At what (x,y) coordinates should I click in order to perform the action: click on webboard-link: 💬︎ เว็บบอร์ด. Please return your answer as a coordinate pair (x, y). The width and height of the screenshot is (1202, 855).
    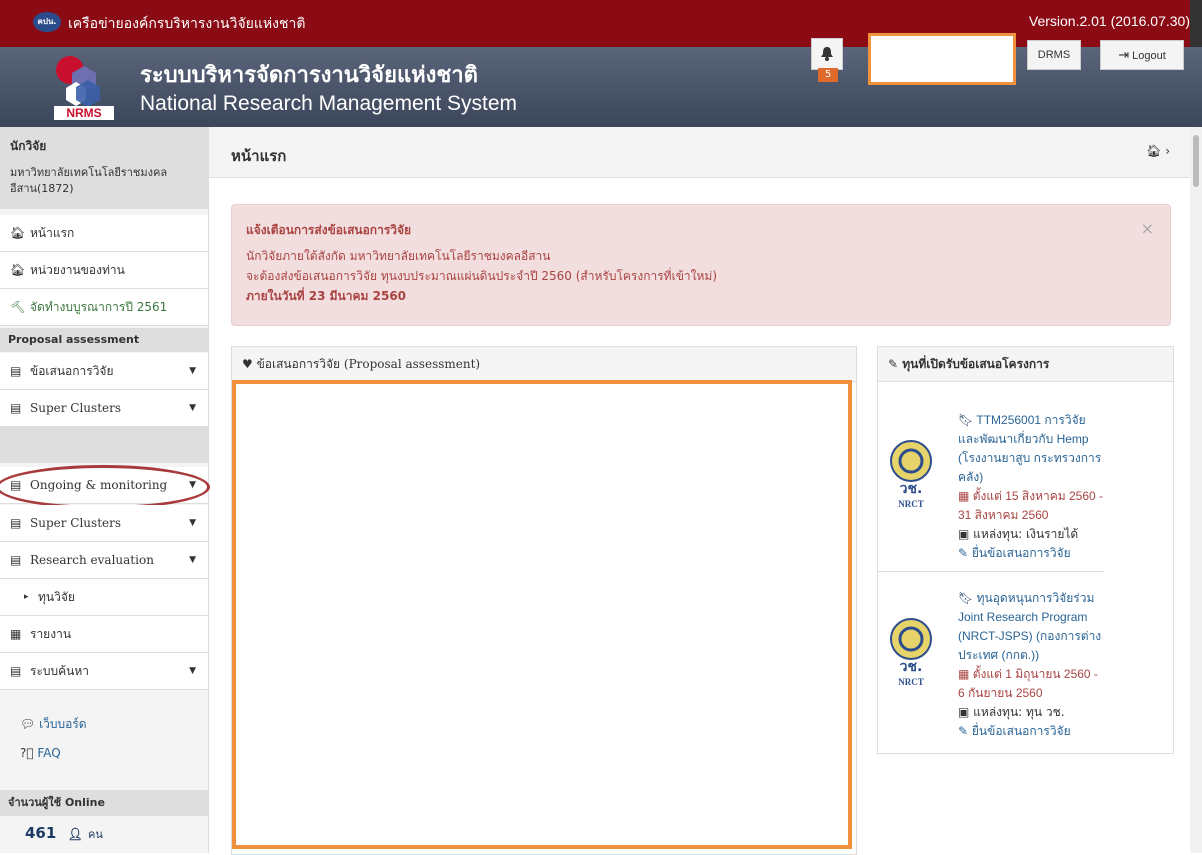
    Looking at the image, I should click on (53, 724).